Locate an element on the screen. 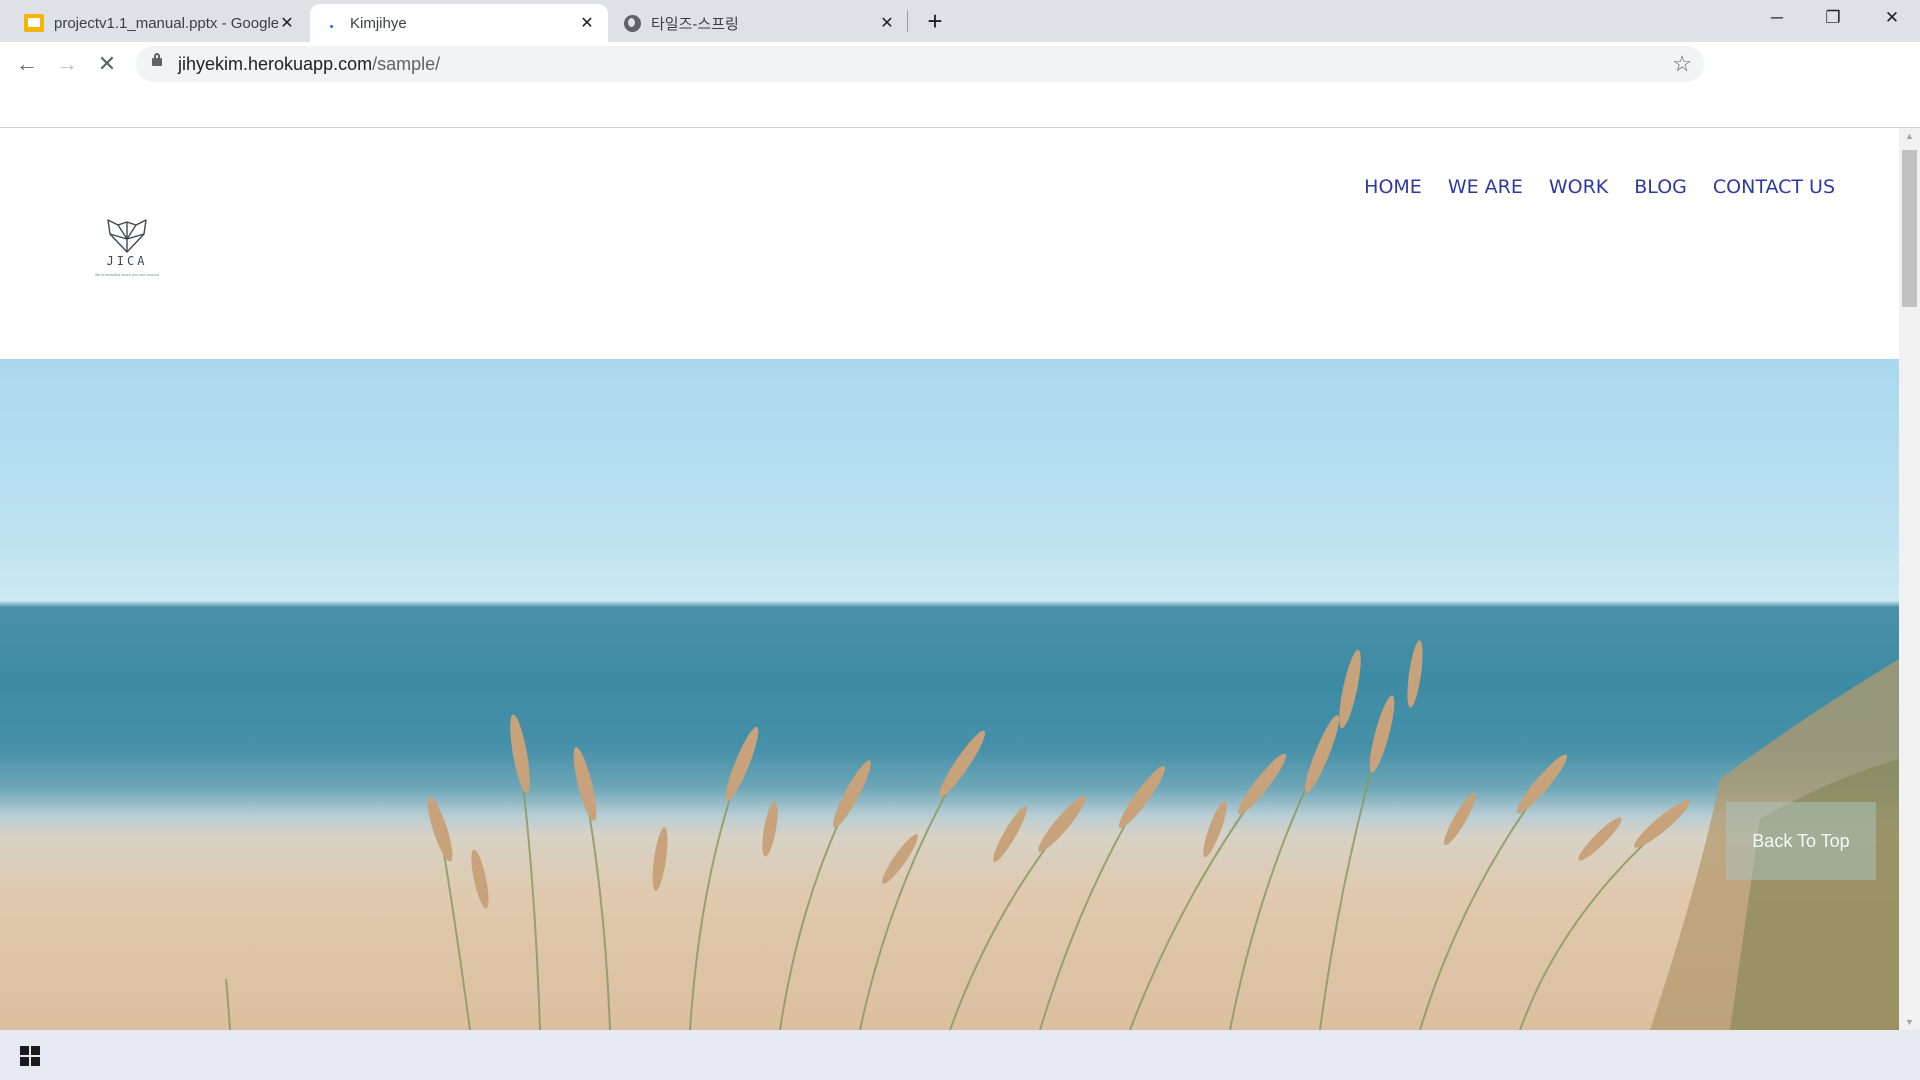  url-host: jihyekim.herokuapp.com is located at coordinates (275, 64).